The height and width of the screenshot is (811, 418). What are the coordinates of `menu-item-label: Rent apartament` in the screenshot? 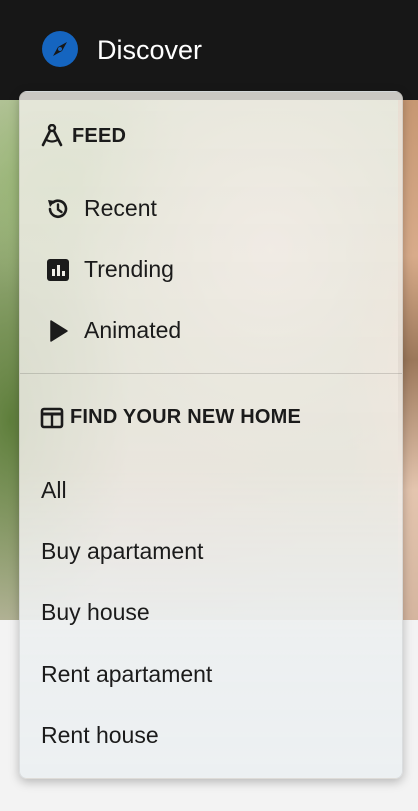 It's located at (127, 674).